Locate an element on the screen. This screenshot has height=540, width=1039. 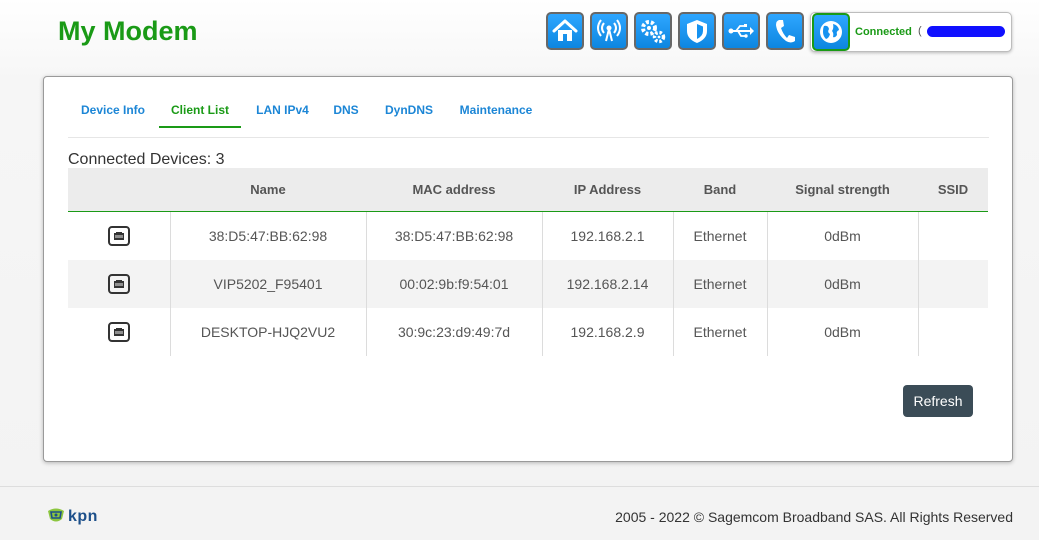
internet-button is located at coordinates (831, 32).